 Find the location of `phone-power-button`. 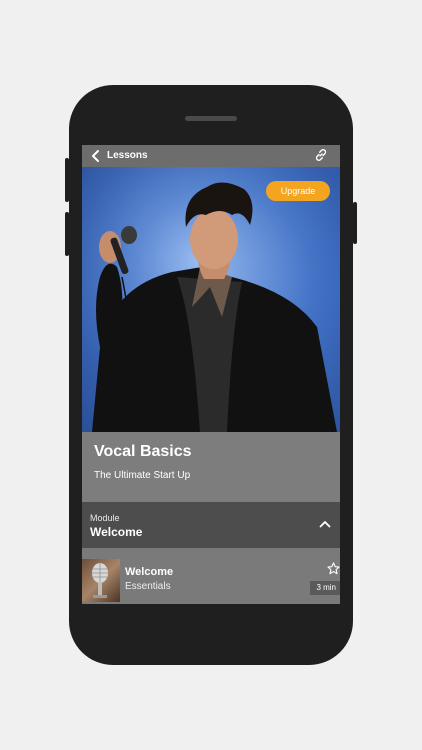

phone-power-button is located at coordinates (355, 223).